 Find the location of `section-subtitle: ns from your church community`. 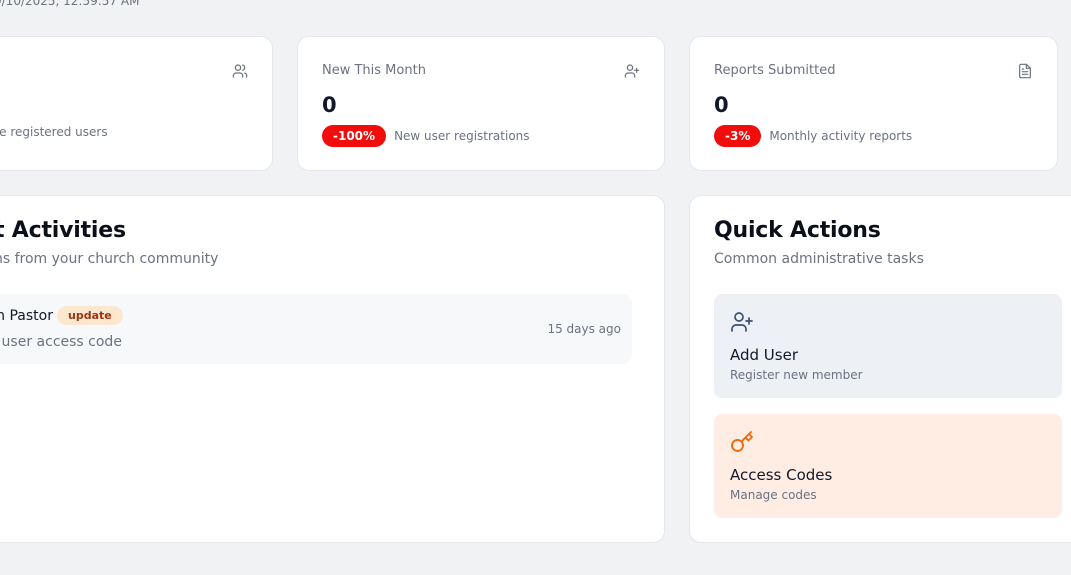

section-subtitle: ns from your church community is located at coordinates (109, 259).